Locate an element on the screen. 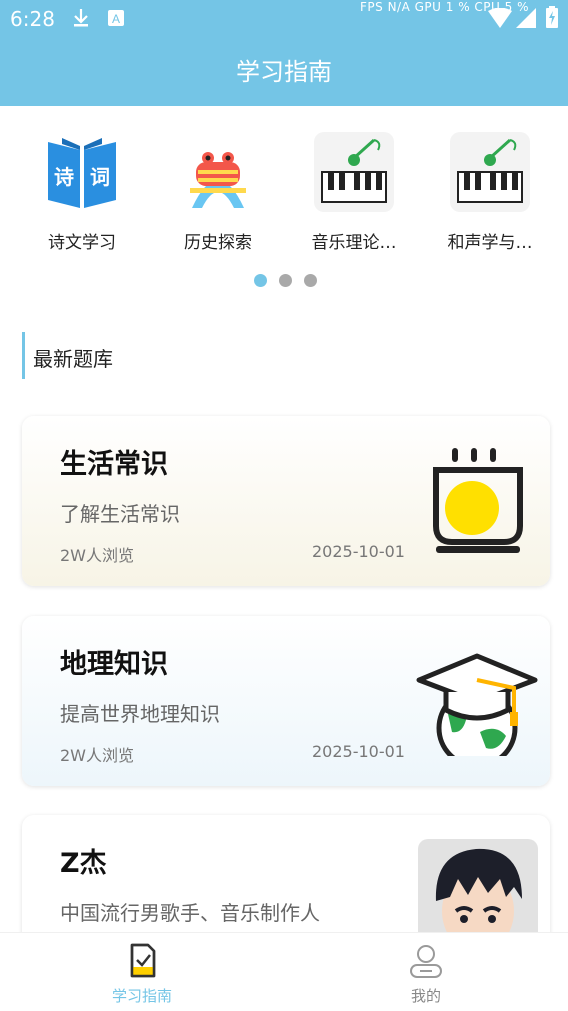 The height and width of the screenshot is (1011, 568). signal-icon is located at coordinates (526, 18).